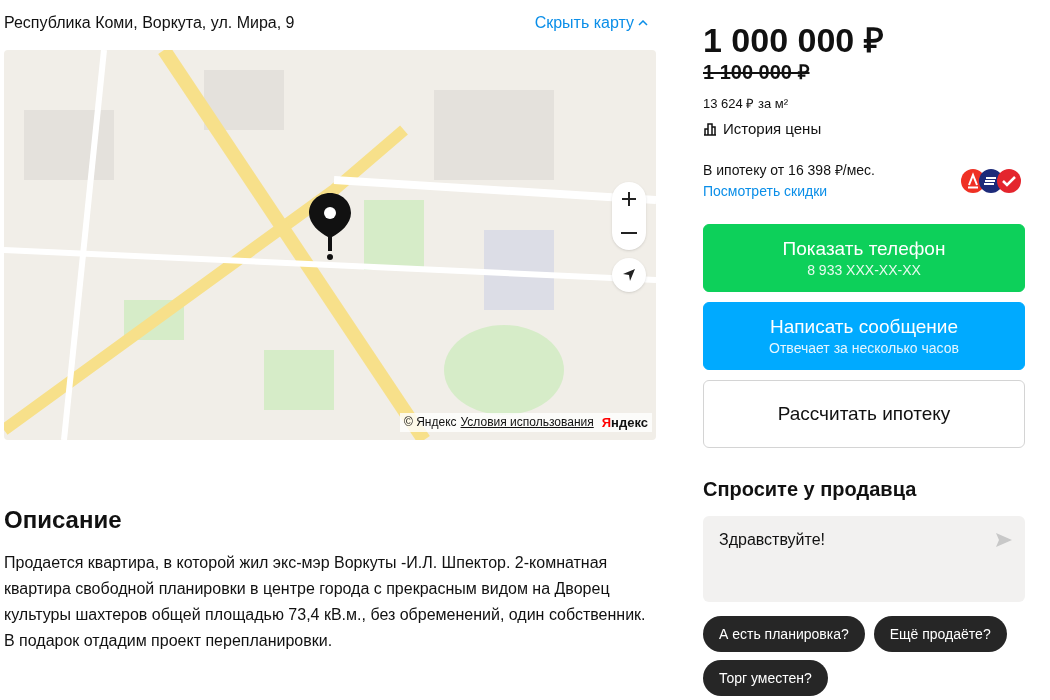 The height and width of the screenshot is (700, 1050). What do you see at coordinates (746, 104) in the screenshot?
I see `price-per-m2: 13 624 ₽ за м²` at bounding box center [746, 104].